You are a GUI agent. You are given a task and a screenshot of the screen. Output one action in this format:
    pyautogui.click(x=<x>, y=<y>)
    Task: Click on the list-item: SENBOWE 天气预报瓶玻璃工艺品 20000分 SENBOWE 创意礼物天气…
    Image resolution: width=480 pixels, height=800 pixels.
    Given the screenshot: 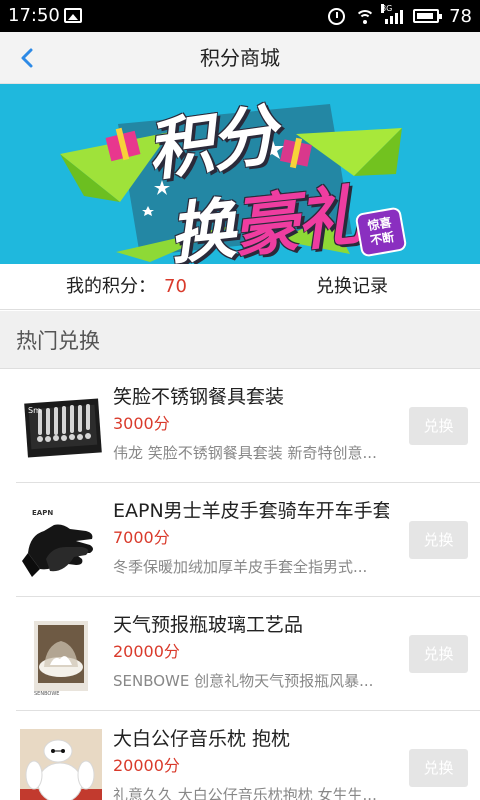 What is the action you would take?
    pyautogui.click(x=240, y=654)
    